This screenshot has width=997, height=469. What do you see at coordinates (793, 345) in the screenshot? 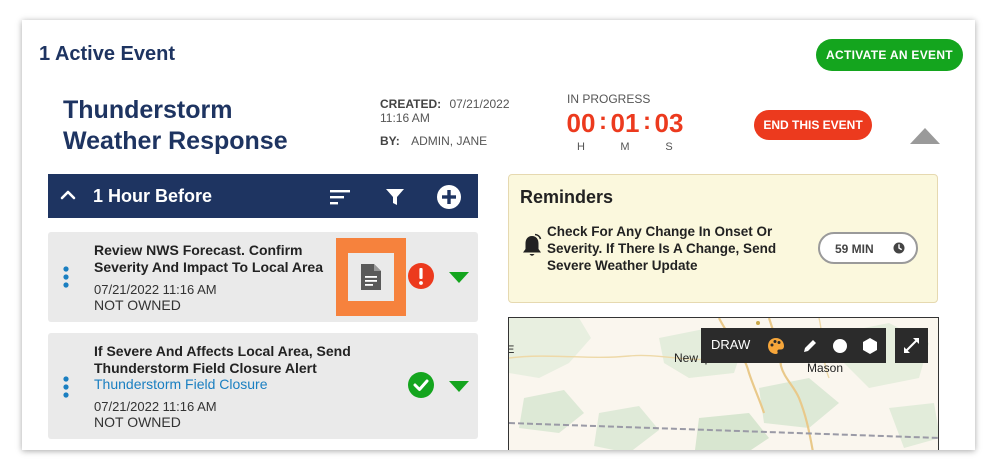
I see `draw-toolbar: DRAW` at bounding box center [793, 345].